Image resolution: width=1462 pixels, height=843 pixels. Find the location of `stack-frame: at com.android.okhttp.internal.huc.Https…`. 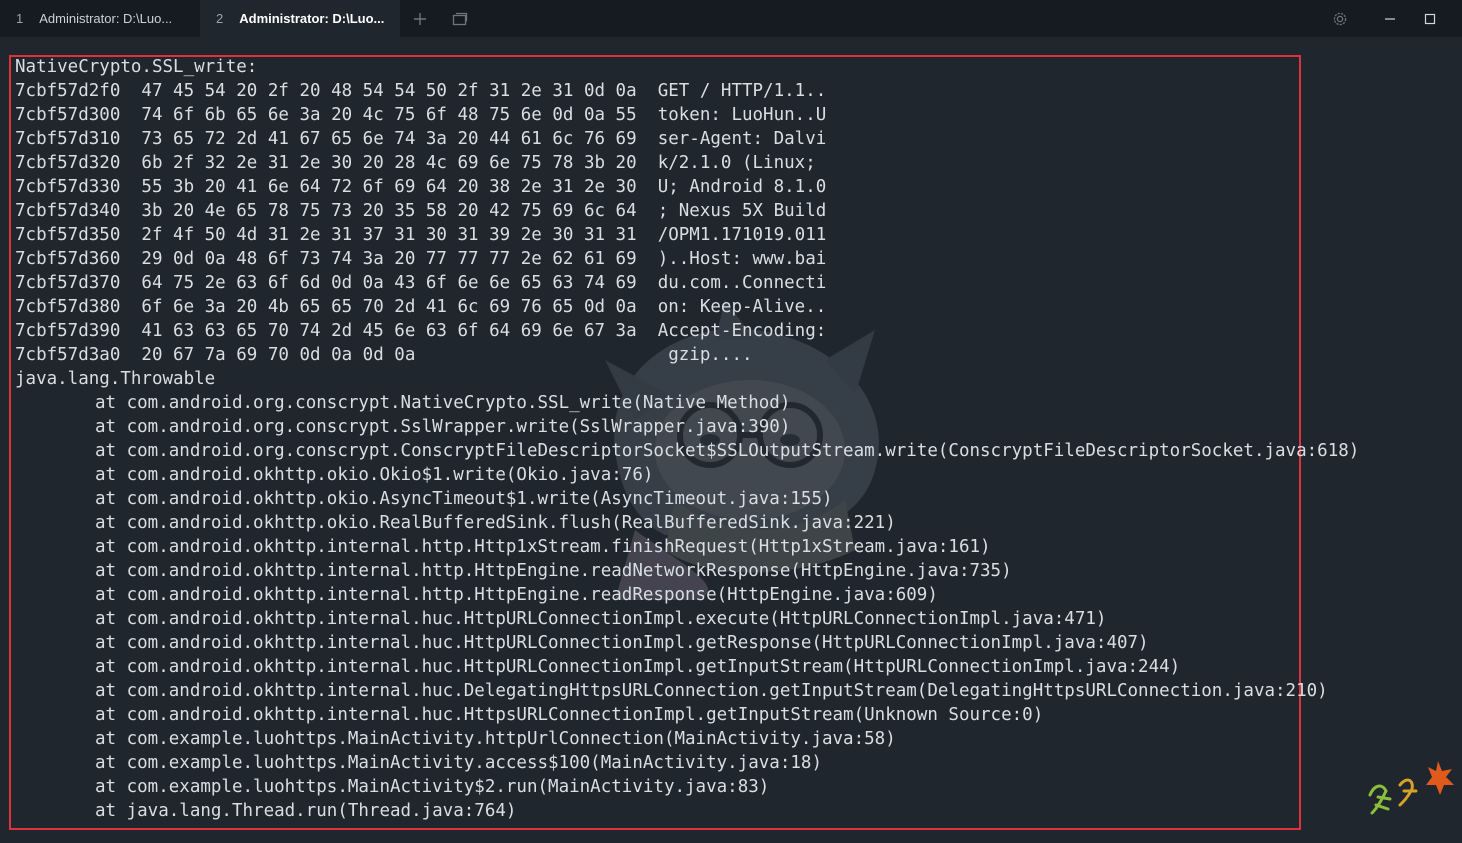

stack-frame: at com.android.okhttp.internal.huc.Https… is located at coordinates (569, 715).